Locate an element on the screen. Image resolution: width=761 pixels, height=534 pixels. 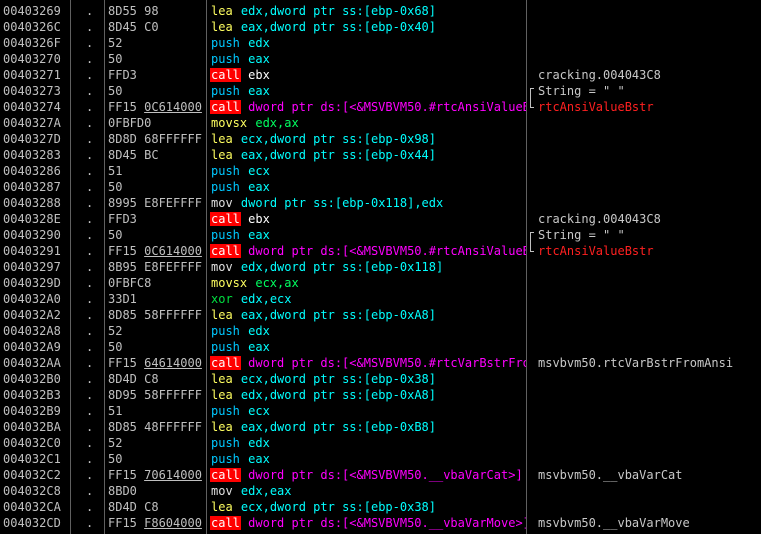
hex-address-operand: 0C614000 is located at coordinates (173, 251).